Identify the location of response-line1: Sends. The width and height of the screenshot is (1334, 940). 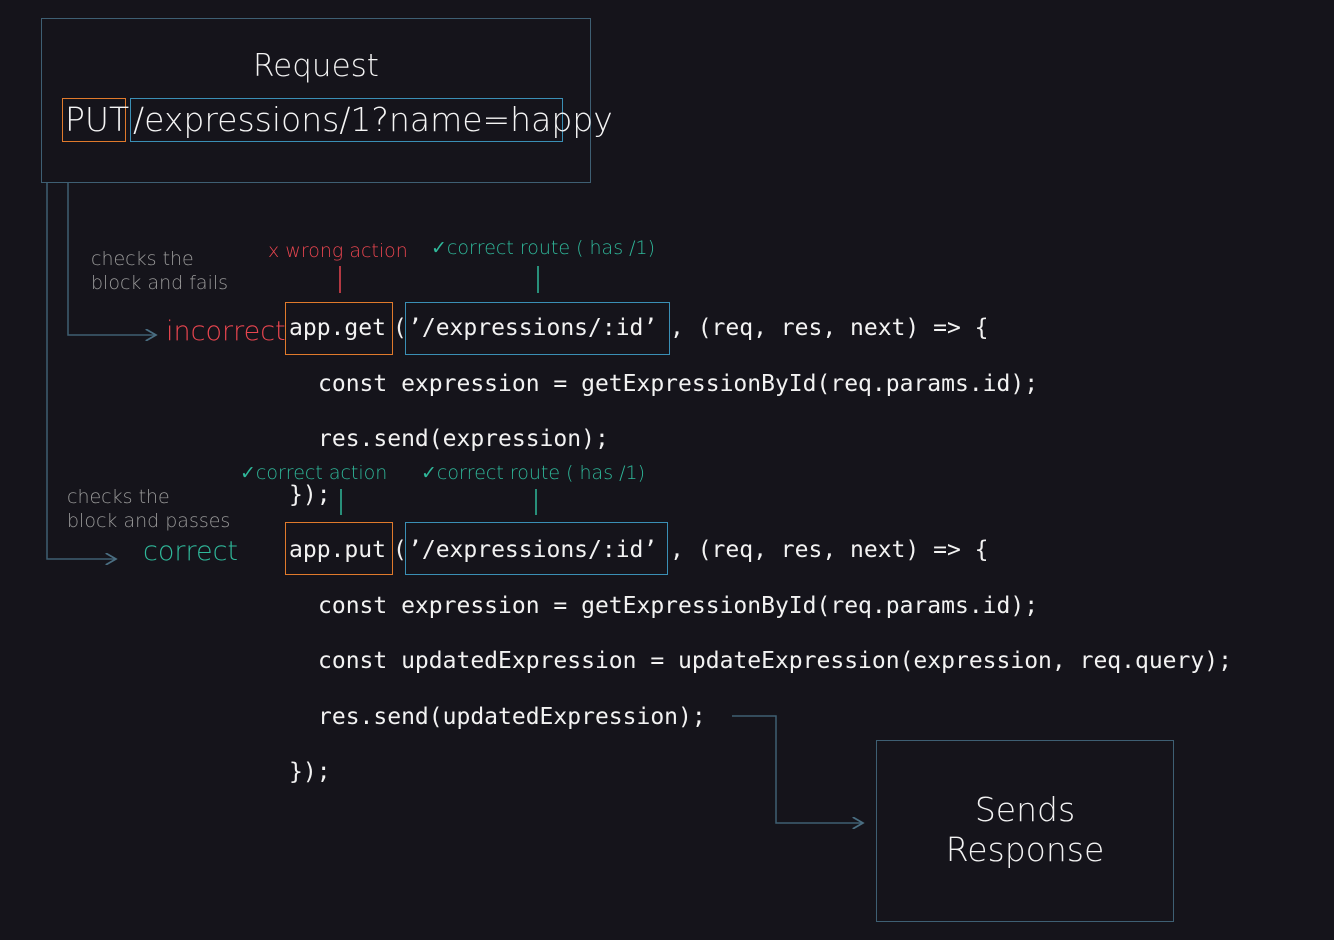
(1025, 809).